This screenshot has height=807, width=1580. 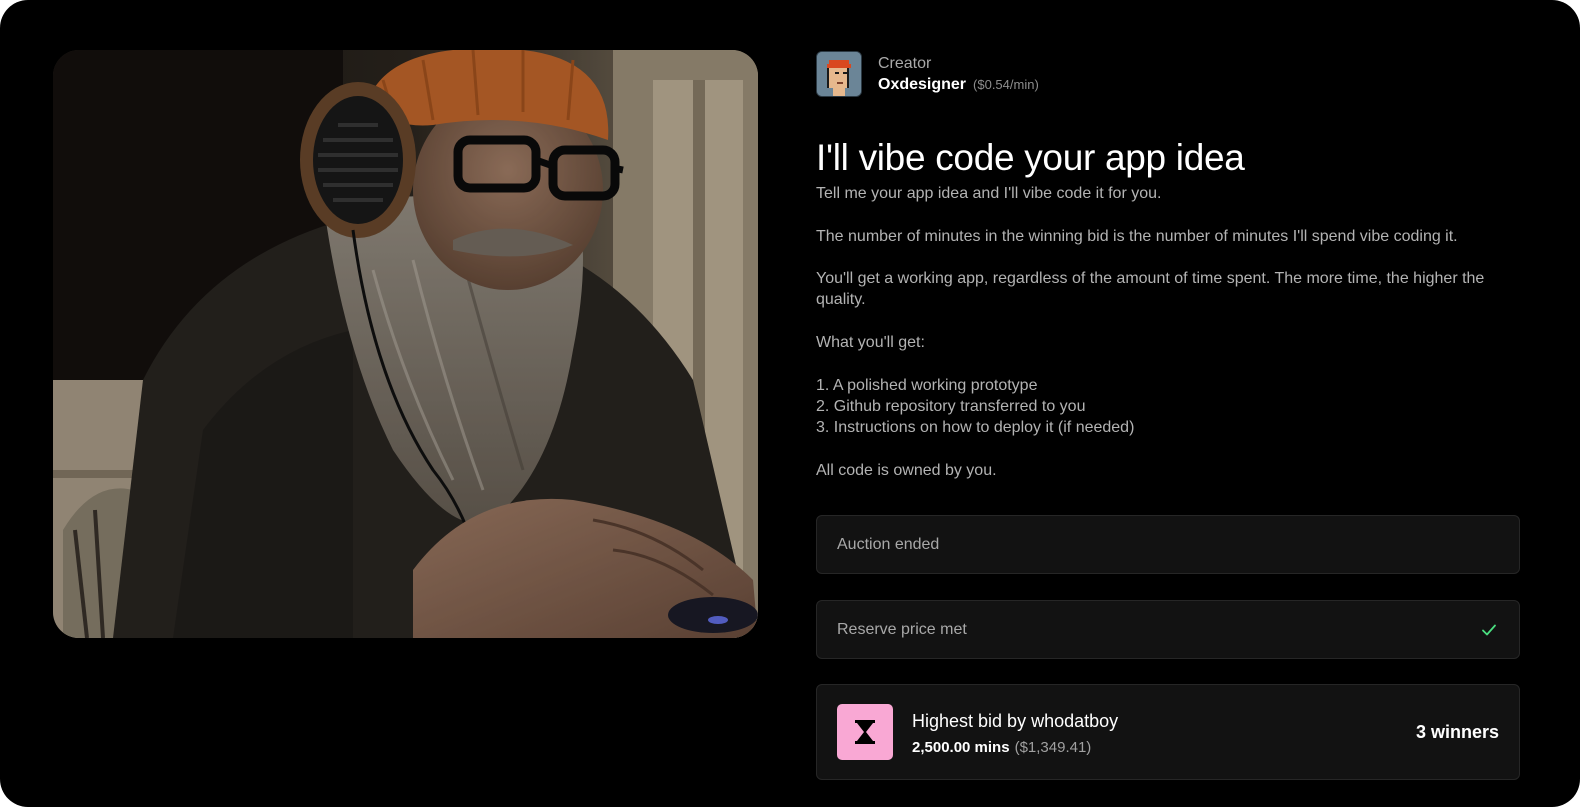 I want to click on ownership-note: All code is owned by you., so click(x=906, y=470).